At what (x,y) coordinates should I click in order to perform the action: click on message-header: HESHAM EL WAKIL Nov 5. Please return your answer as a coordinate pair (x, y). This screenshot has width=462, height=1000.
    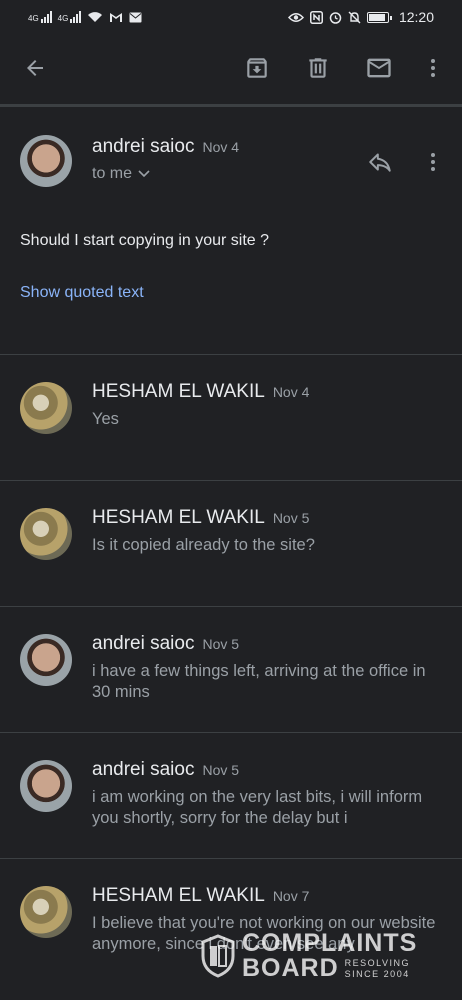
    Looking at the image, I should click on (200, 518).